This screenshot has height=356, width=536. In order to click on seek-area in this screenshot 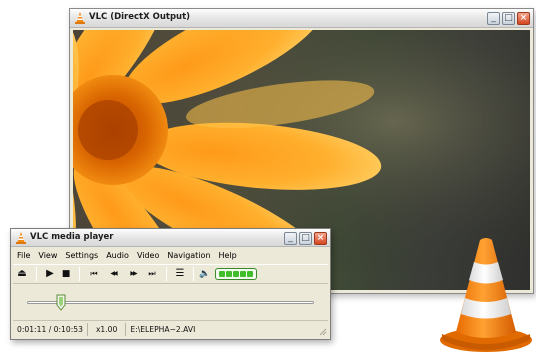, I will do `click(170, 302)`.